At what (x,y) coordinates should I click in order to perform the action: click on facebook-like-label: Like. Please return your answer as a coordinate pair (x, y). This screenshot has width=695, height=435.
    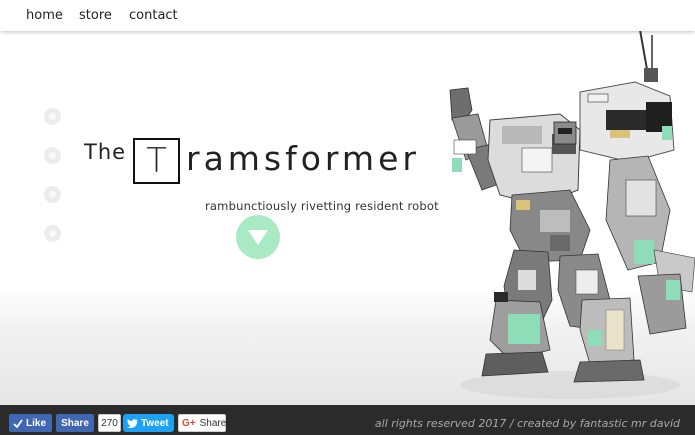
    Looking at the image, I should click on (36, 423).